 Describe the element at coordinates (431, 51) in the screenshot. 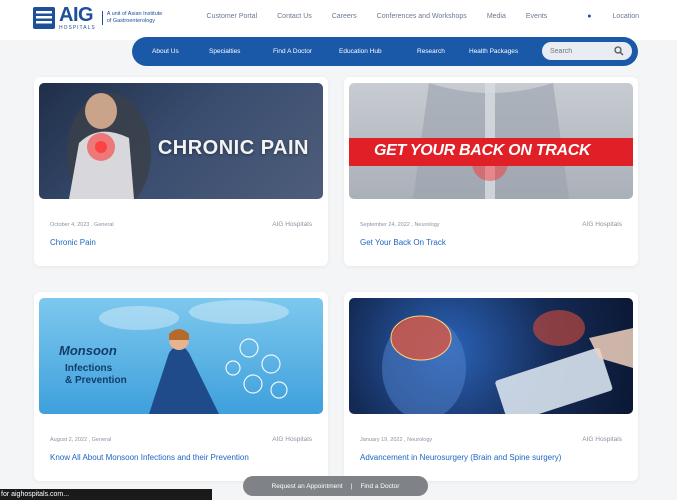

I see `nav-research: Research` at that location.